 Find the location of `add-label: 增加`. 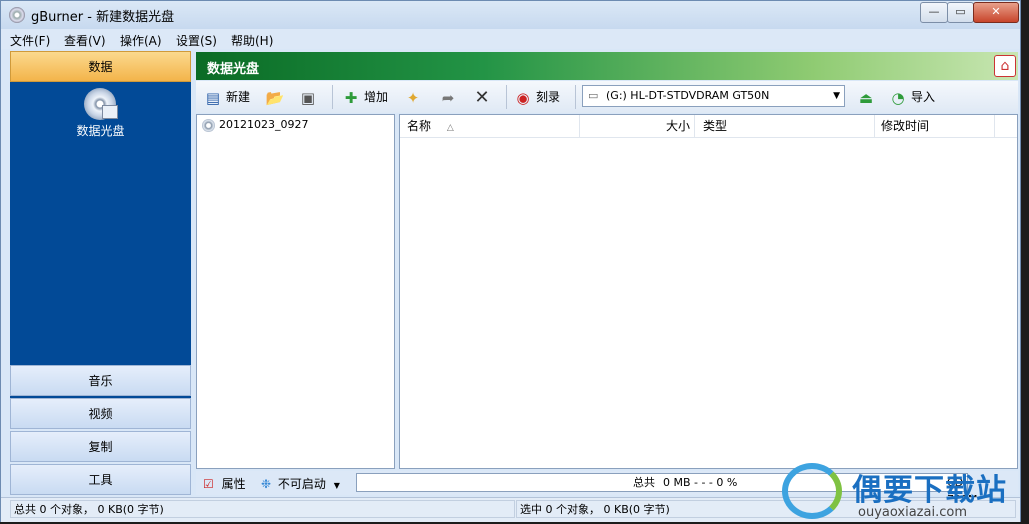

add-label: 增加 is located at coordinates (376, 97).